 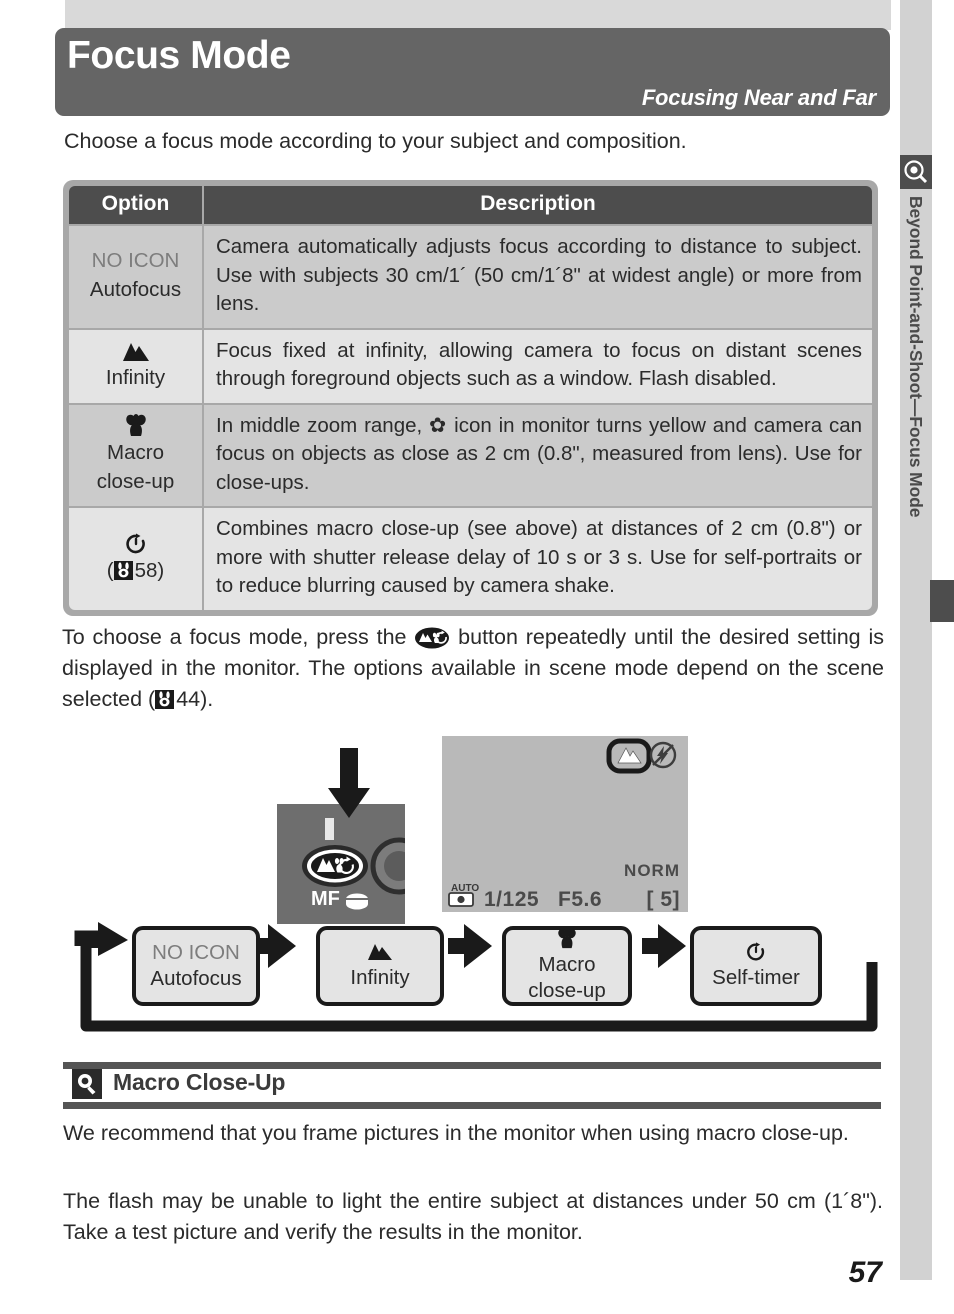 What do you see at coordinates (87, 1084) in the screenshot?
I see `tip-lightbulb-icon` at bounding box center [87, 1084].